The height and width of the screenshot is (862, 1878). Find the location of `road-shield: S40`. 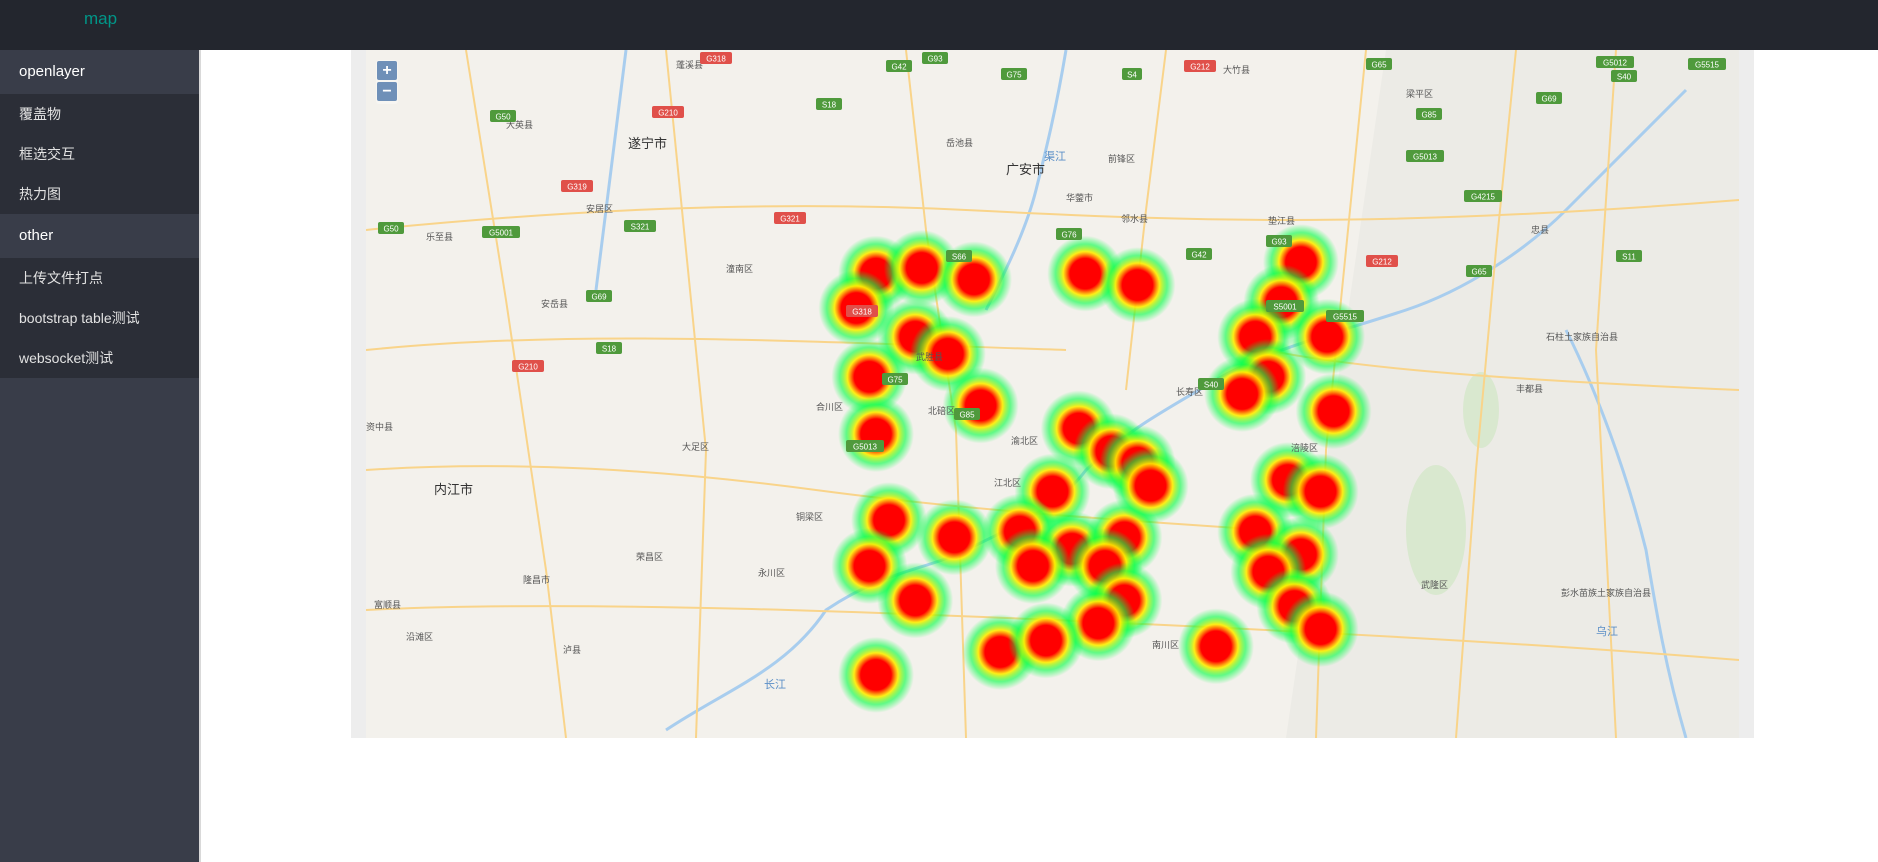

road-shield: S40 is located at coordinates (1211, 384).